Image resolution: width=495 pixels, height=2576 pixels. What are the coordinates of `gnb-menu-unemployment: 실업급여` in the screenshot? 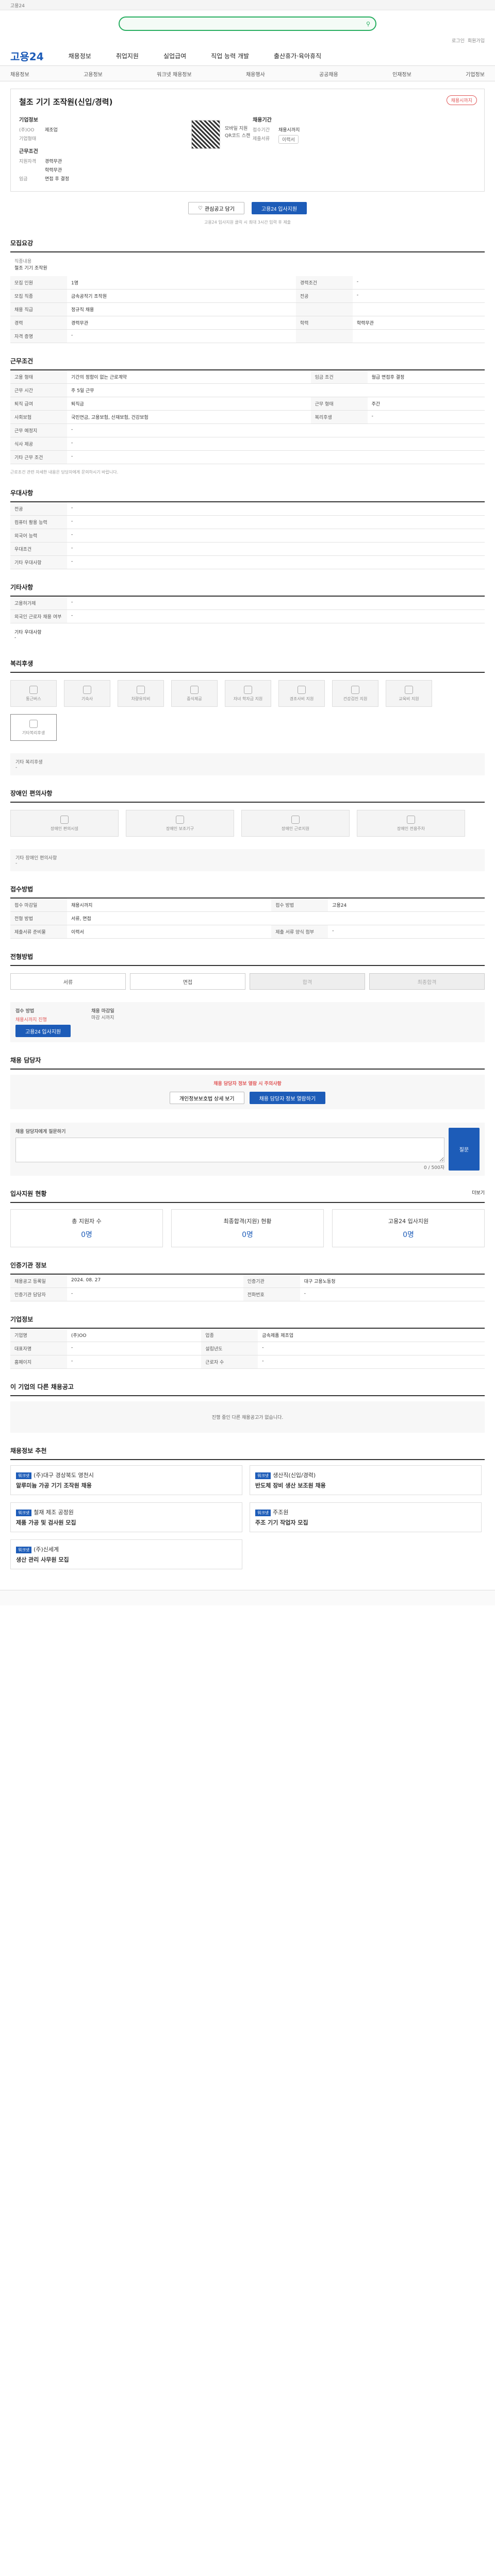 It's located at (174, 56).